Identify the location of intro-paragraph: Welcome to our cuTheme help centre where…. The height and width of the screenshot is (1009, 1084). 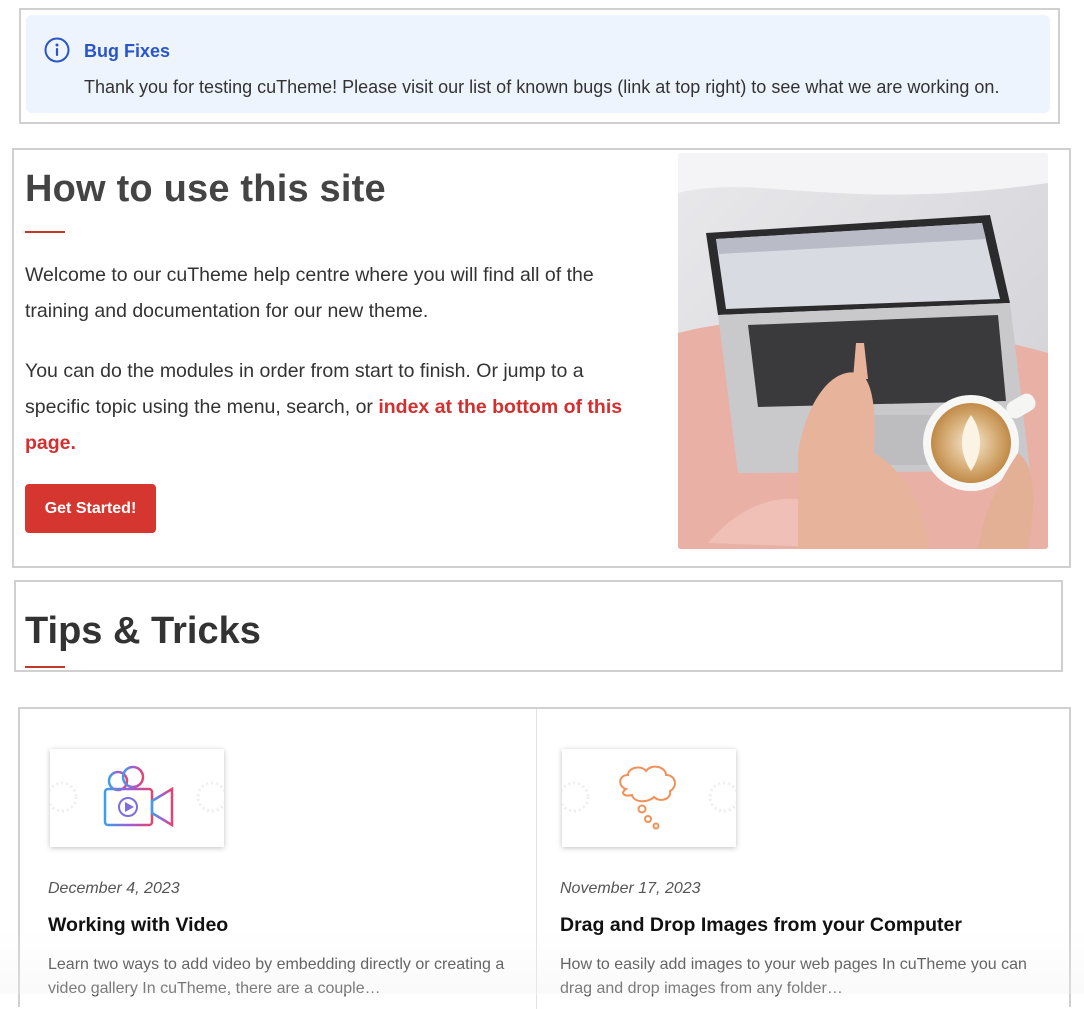
(309, 293).